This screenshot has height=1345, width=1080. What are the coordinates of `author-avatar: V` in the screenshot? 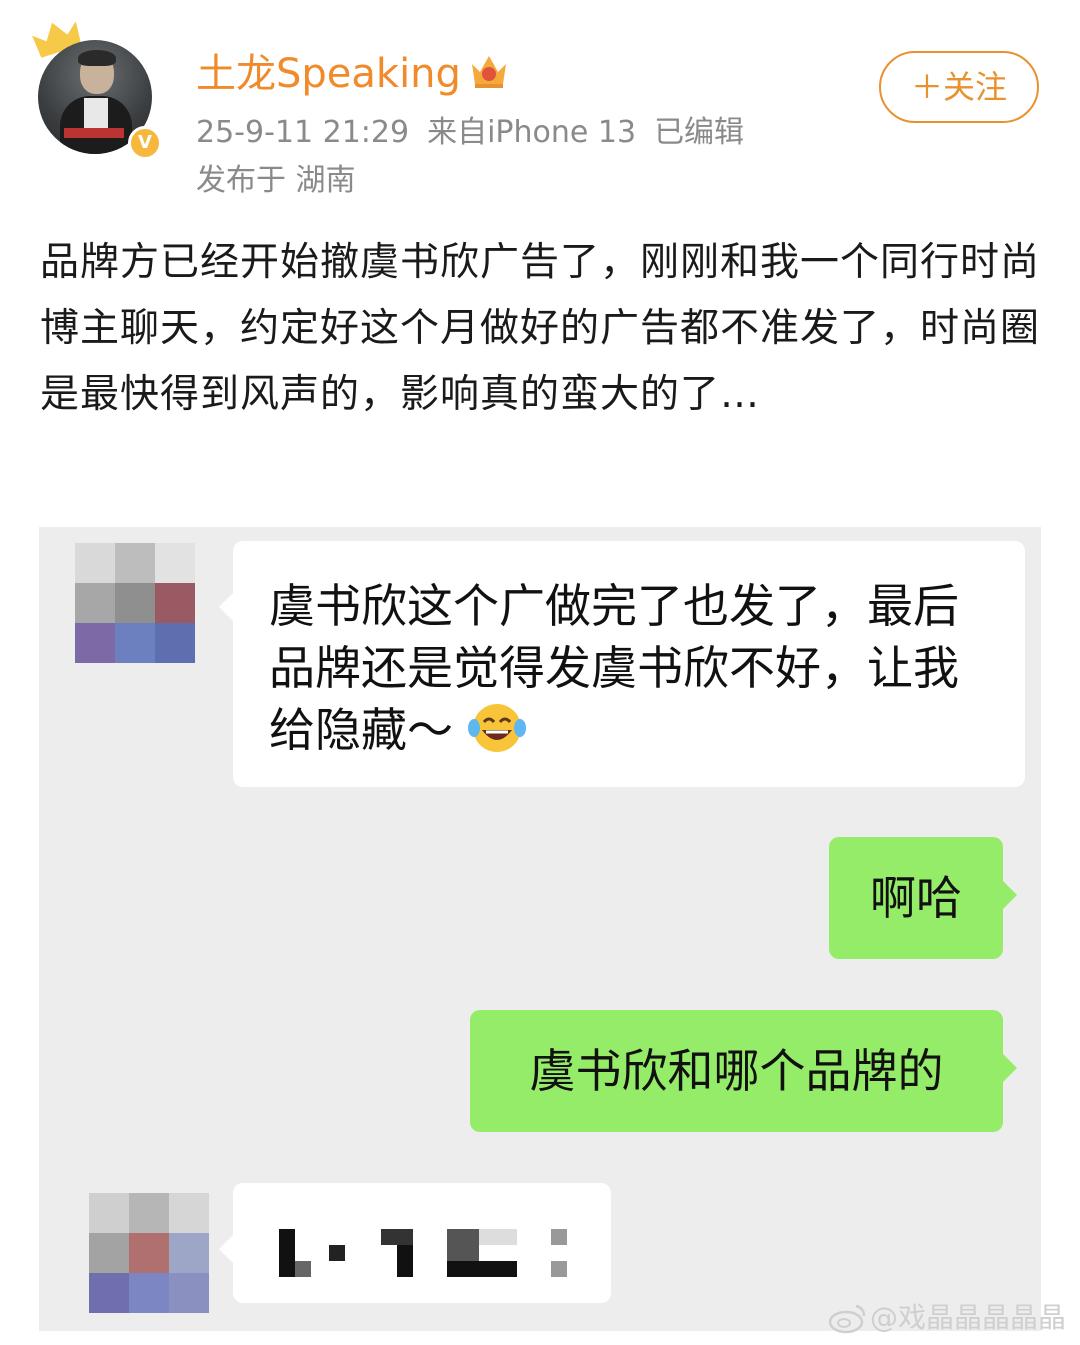 It's located at (97, 89).